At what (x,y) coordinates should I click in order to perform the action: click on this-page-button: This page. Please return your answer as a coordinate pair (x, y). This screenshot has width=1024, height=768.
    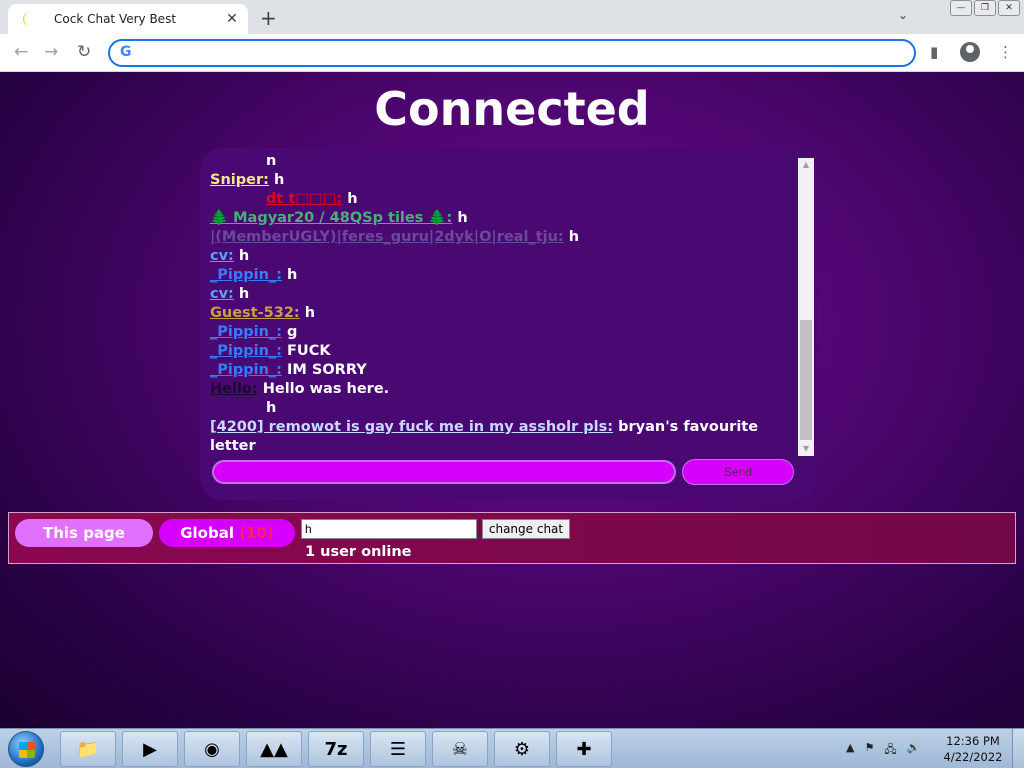
    Looking at the image, I should click on (84, 533).